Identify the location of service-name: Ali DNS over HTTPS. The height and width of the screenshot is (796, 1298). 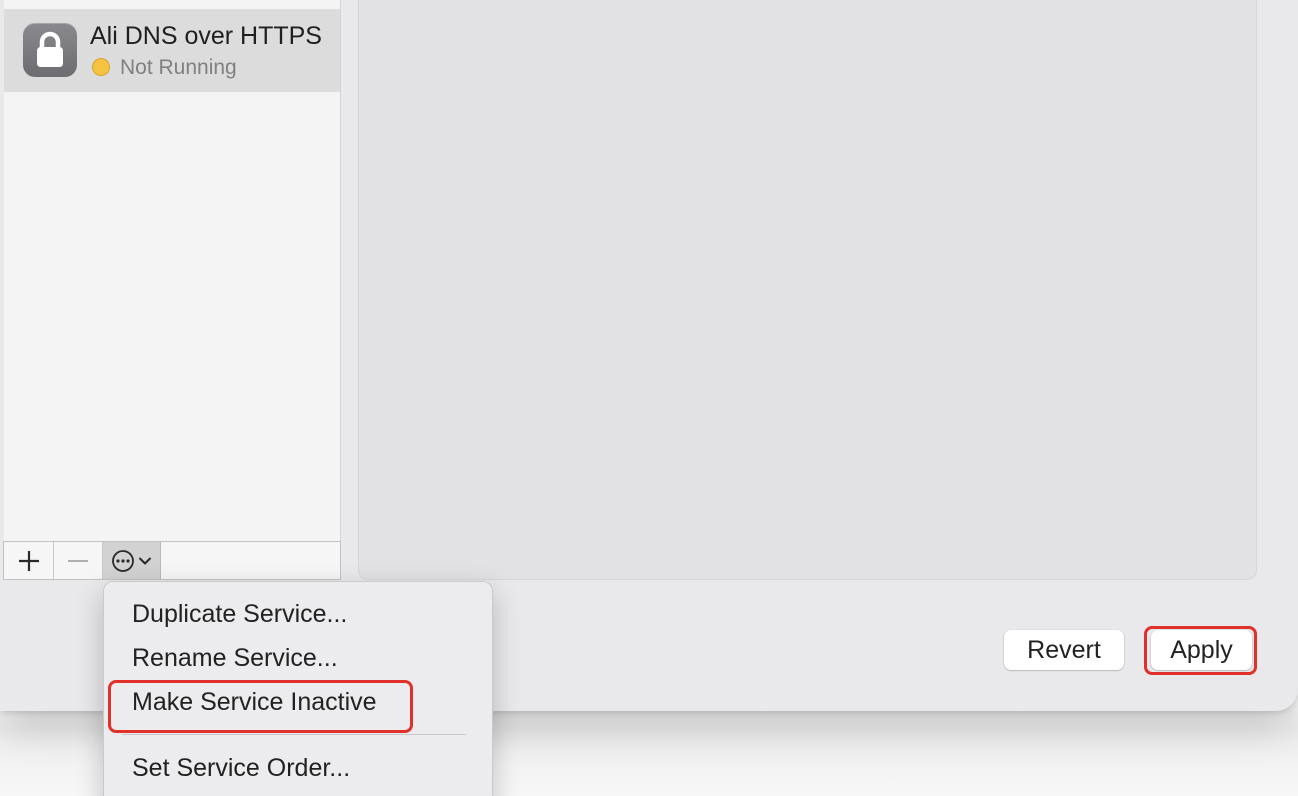
(206, 36).